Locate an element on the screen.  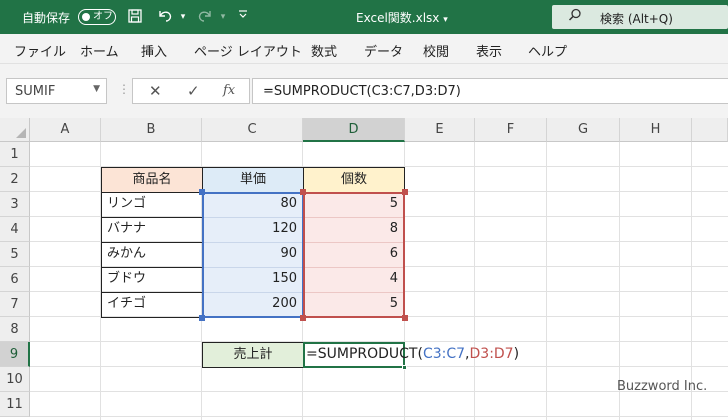
customize-toolbar-icon is located at coordinates (243, 17).